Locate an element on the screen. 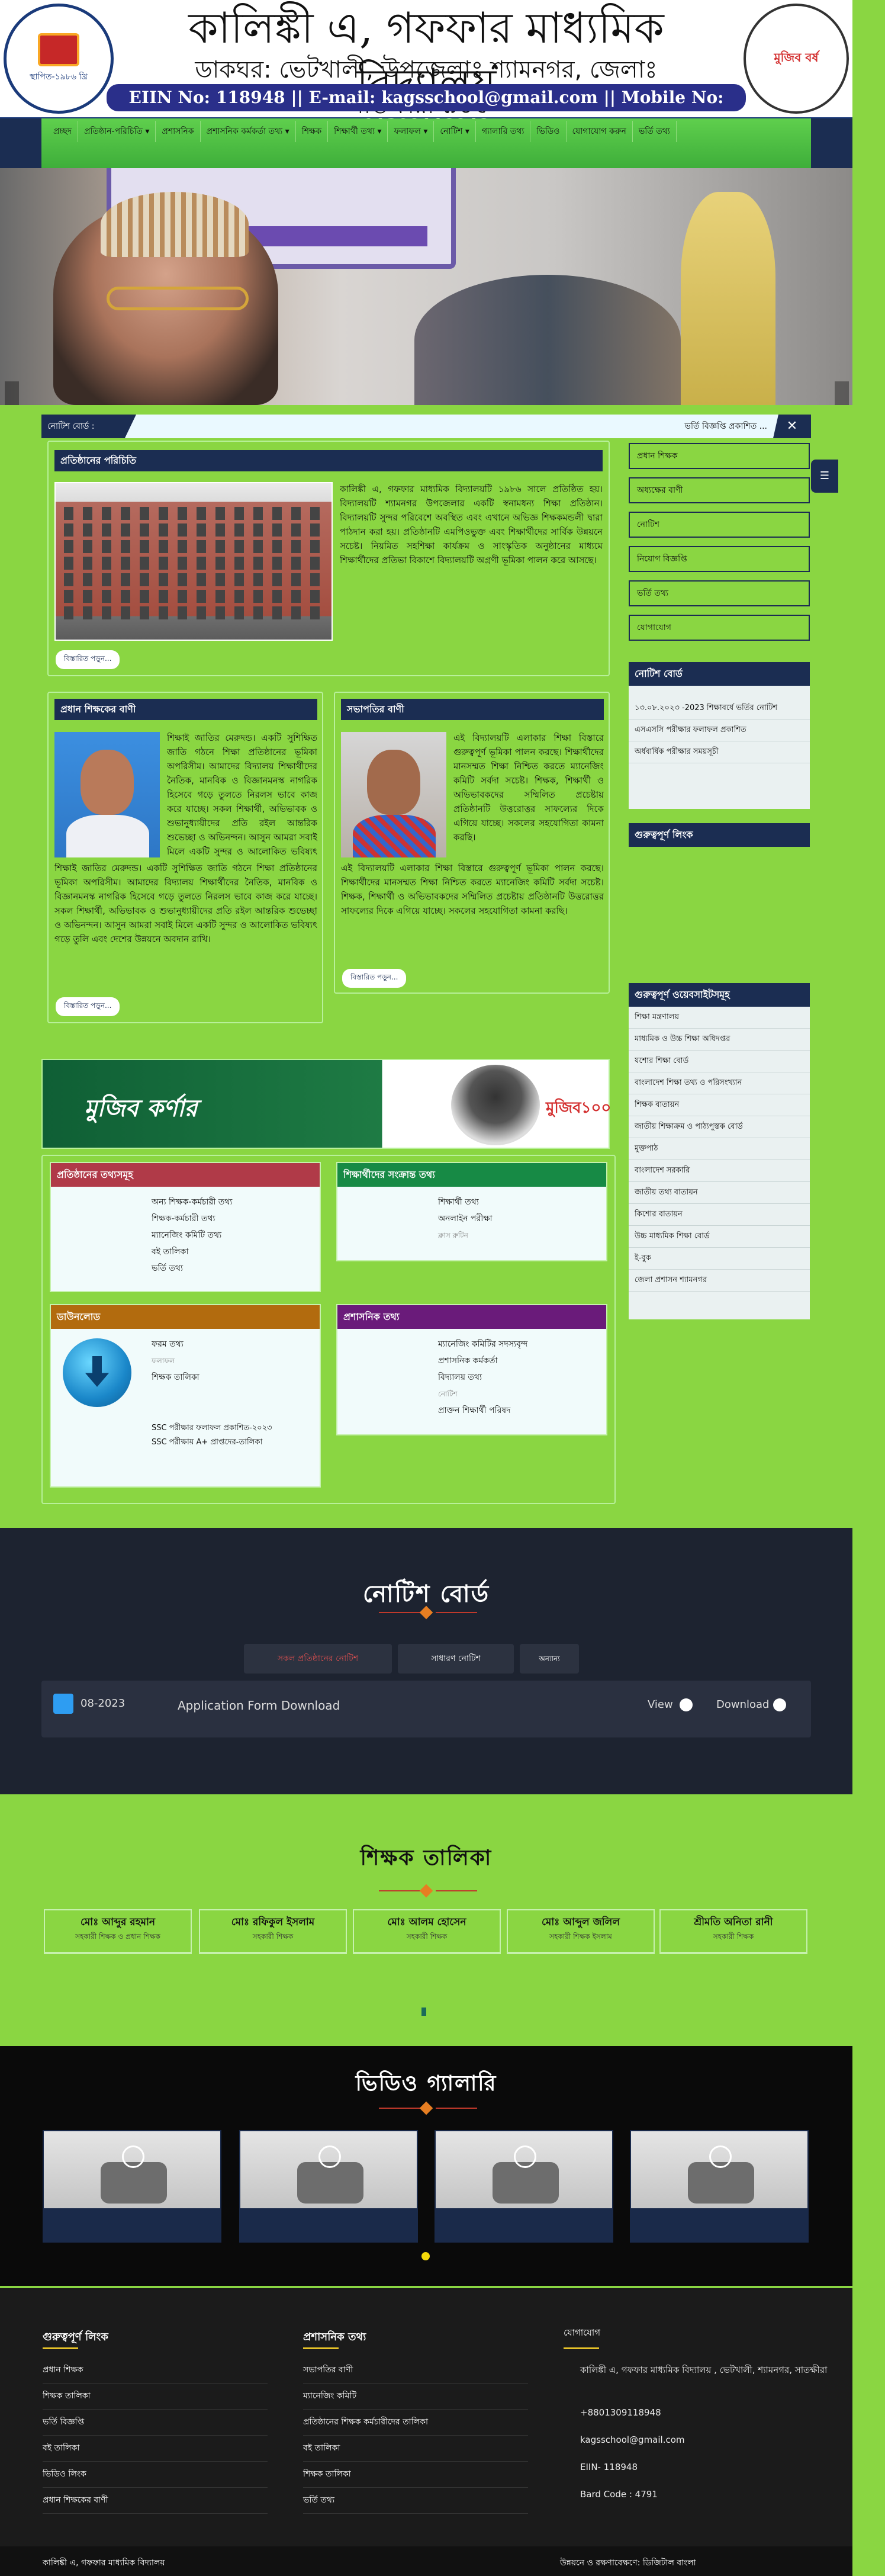 The height and width of the screenshot is (2576, 885). nav-item-officials: প্রশাসনিক কর্মকর্তা তথ্য ▾ is located at coordinates (249, 131).